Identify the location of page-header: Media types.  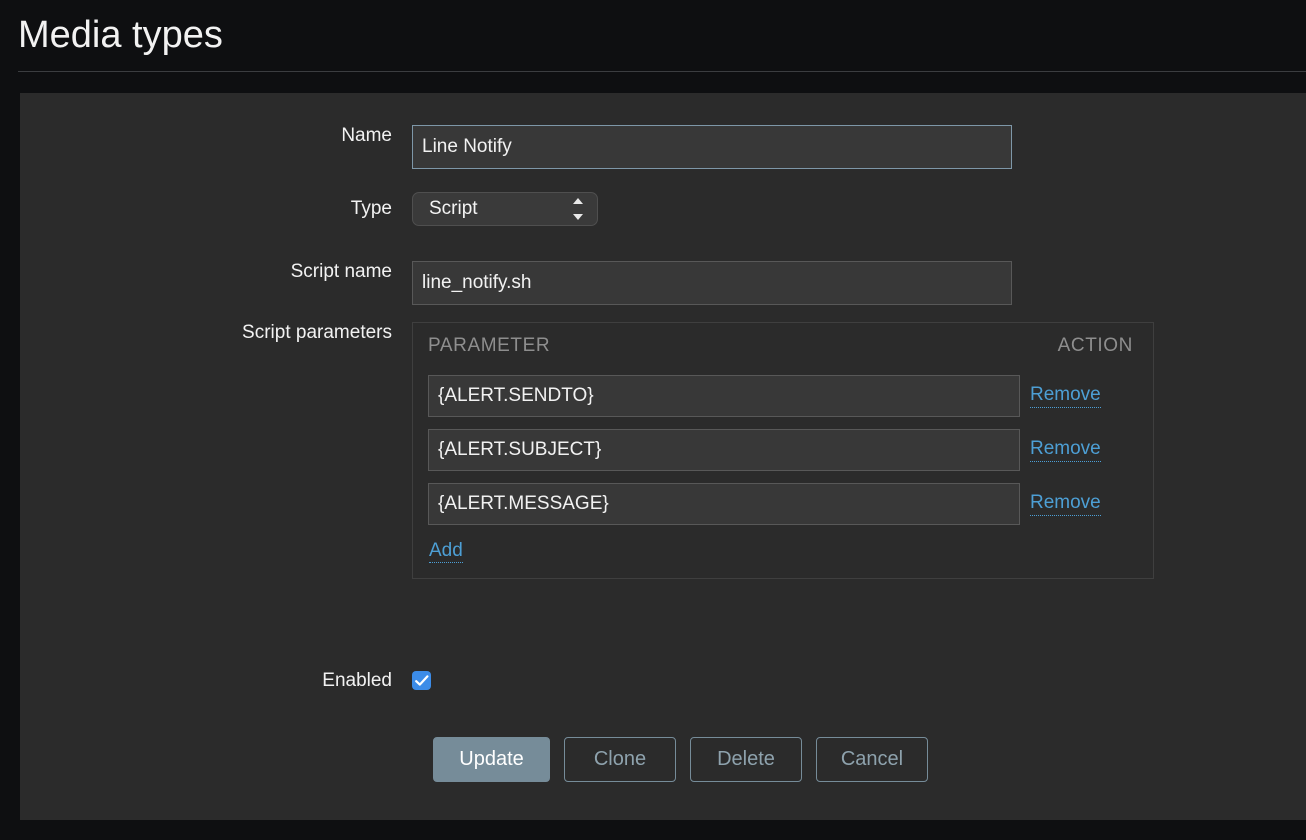
(653, 36).